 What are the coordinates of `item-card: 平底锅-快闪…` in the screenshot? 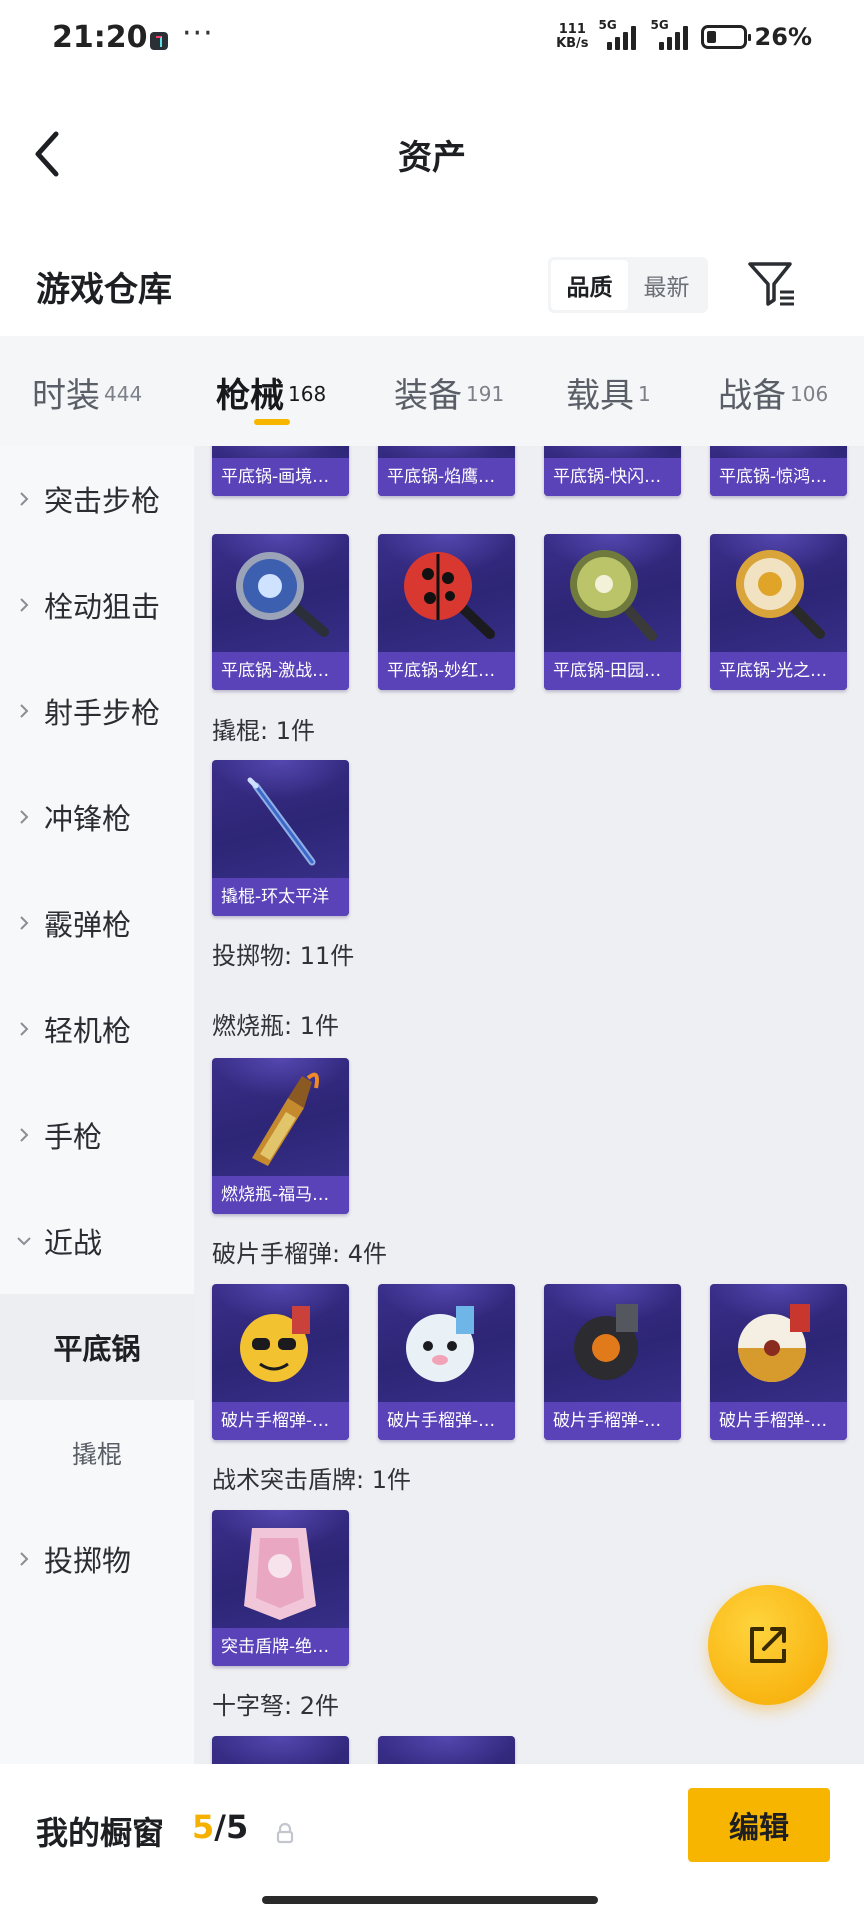 It's located at (612, 471).